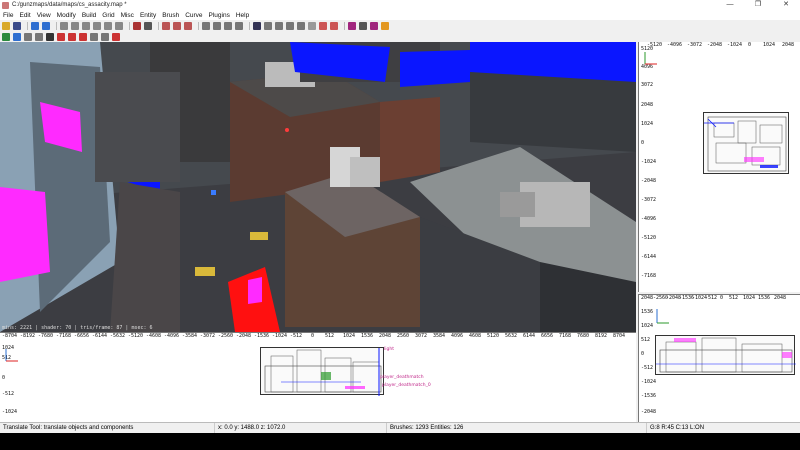  What do you see at coordinates (100, 336) in the screenshot?
I see `x-tick: -6144` at bounding box center [100, 336].